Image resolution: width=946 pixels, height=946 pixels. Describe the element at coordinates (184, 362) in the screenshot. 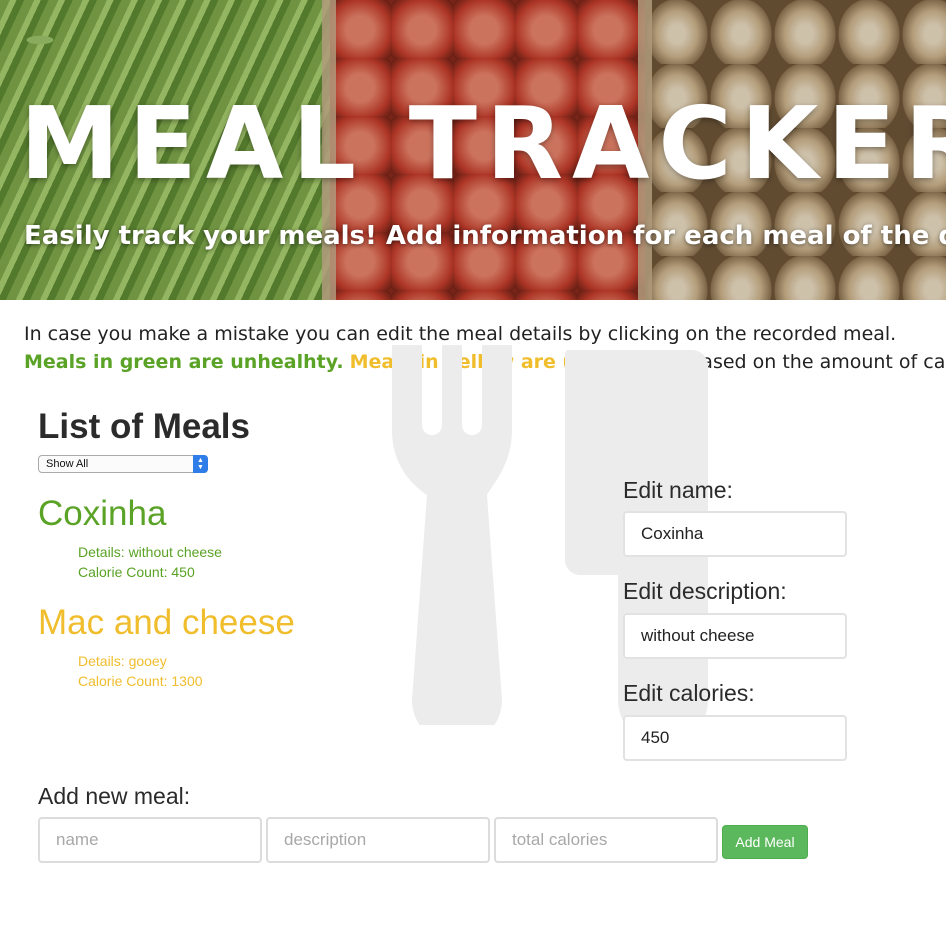

I see `green-legend: Meals in green are unhealhty.` at that location.